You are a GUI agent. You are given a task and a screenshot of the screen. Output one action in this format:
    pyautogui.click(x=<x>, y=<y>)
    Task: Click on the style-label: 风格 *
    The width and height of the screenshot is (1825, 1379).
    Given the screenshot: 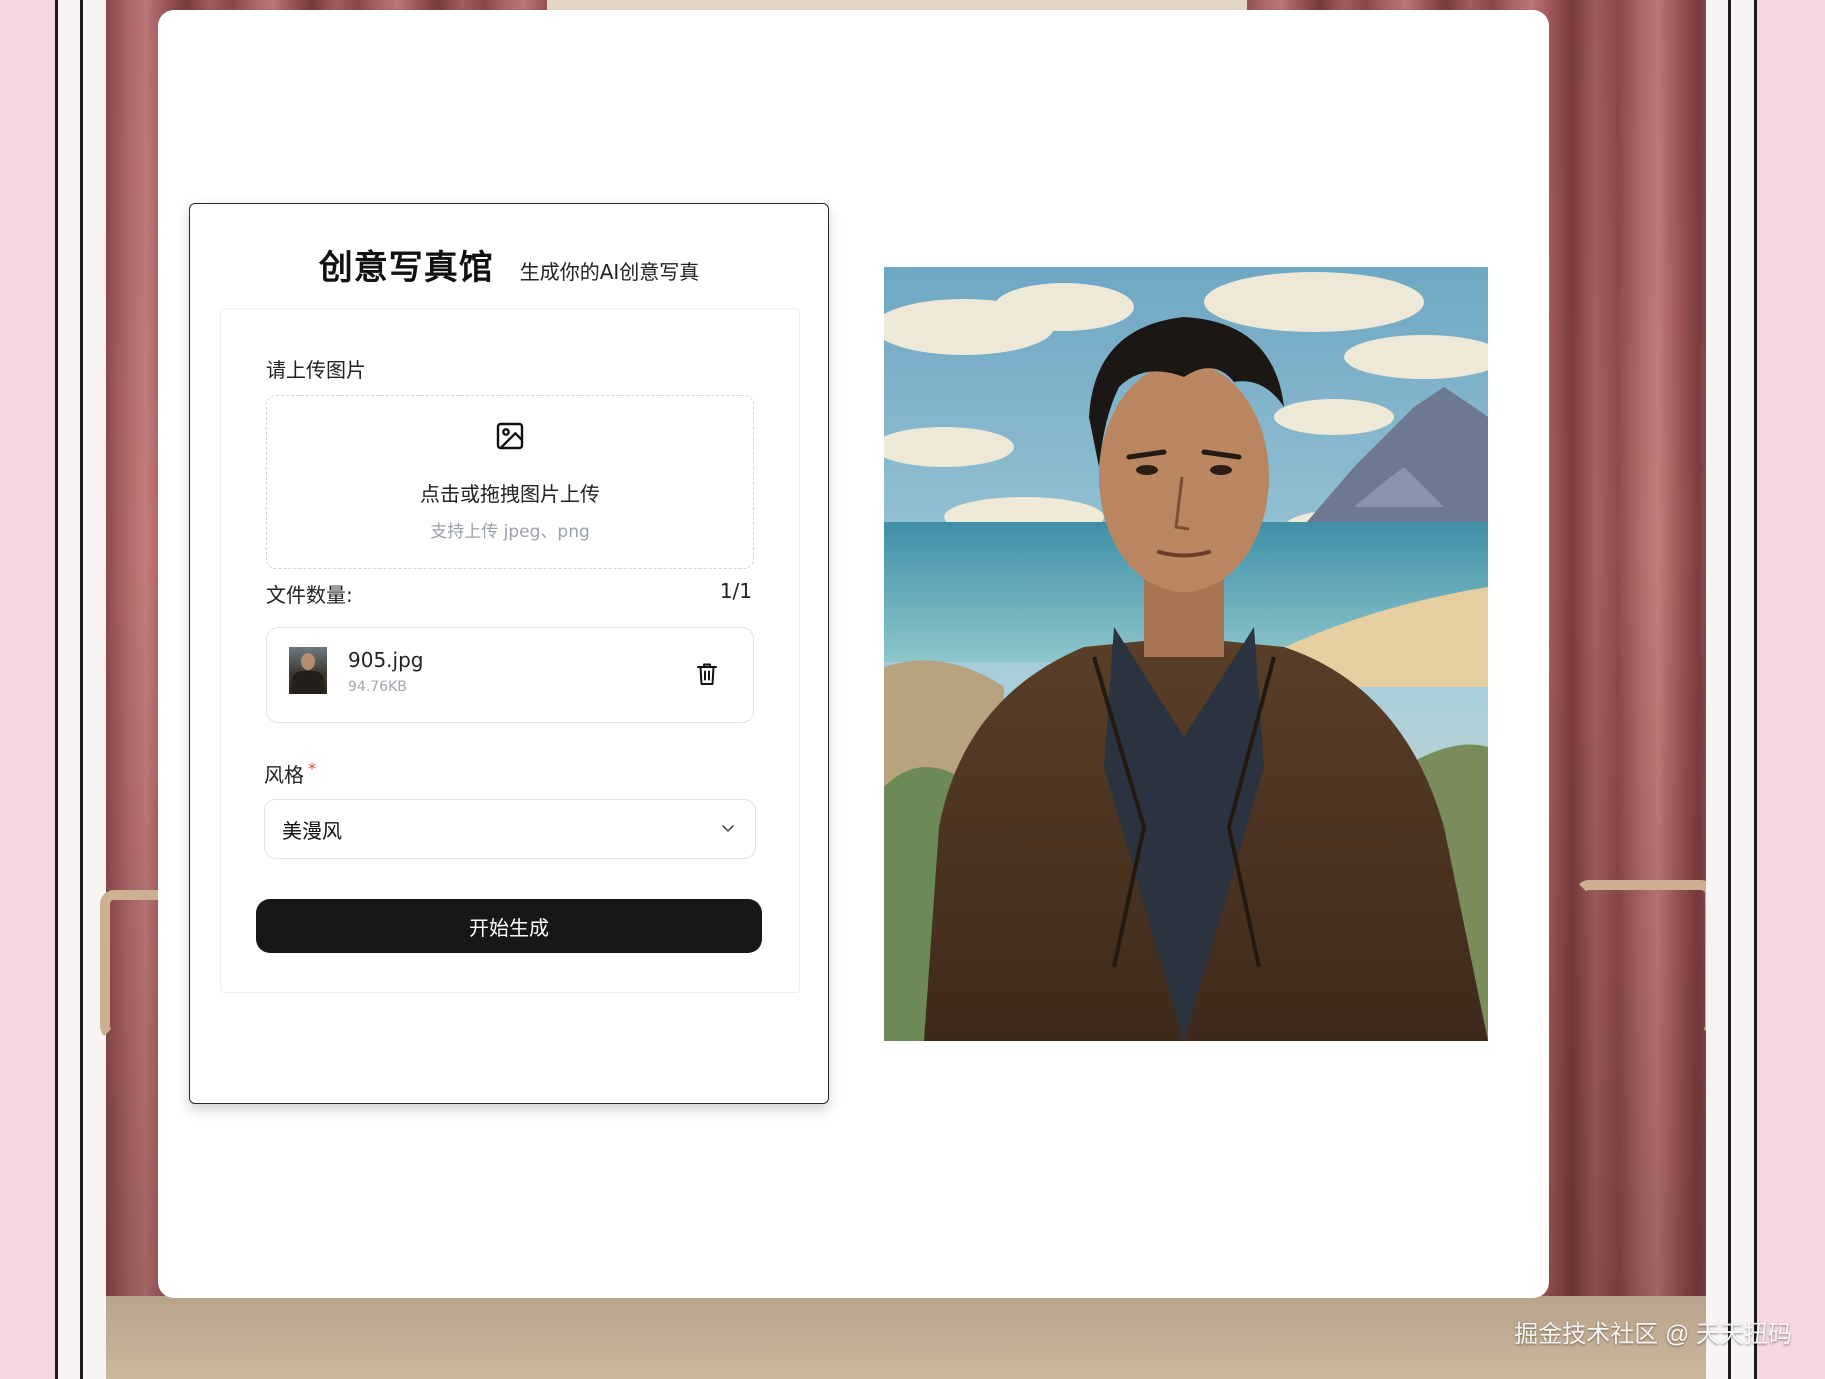 What is the action you would take?
    pyautogui.click(x=290, y=773)
    